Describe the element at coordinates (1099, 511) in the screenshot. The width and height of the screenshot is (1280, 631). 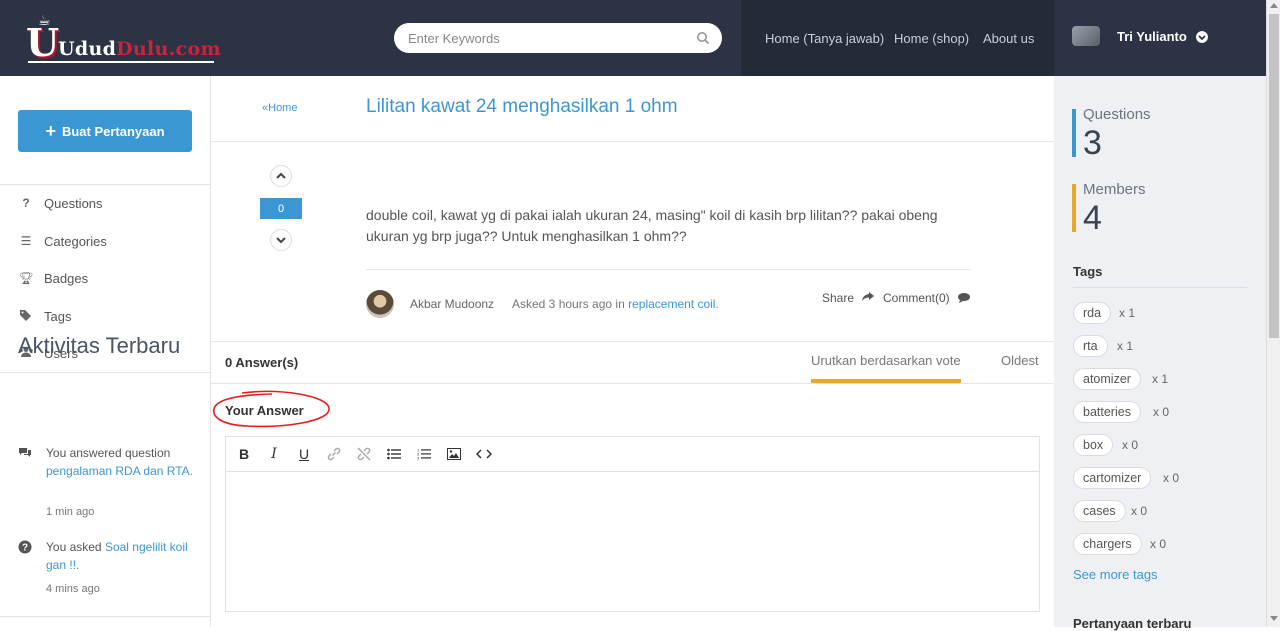
I see `tag-cases: cases` at that location.